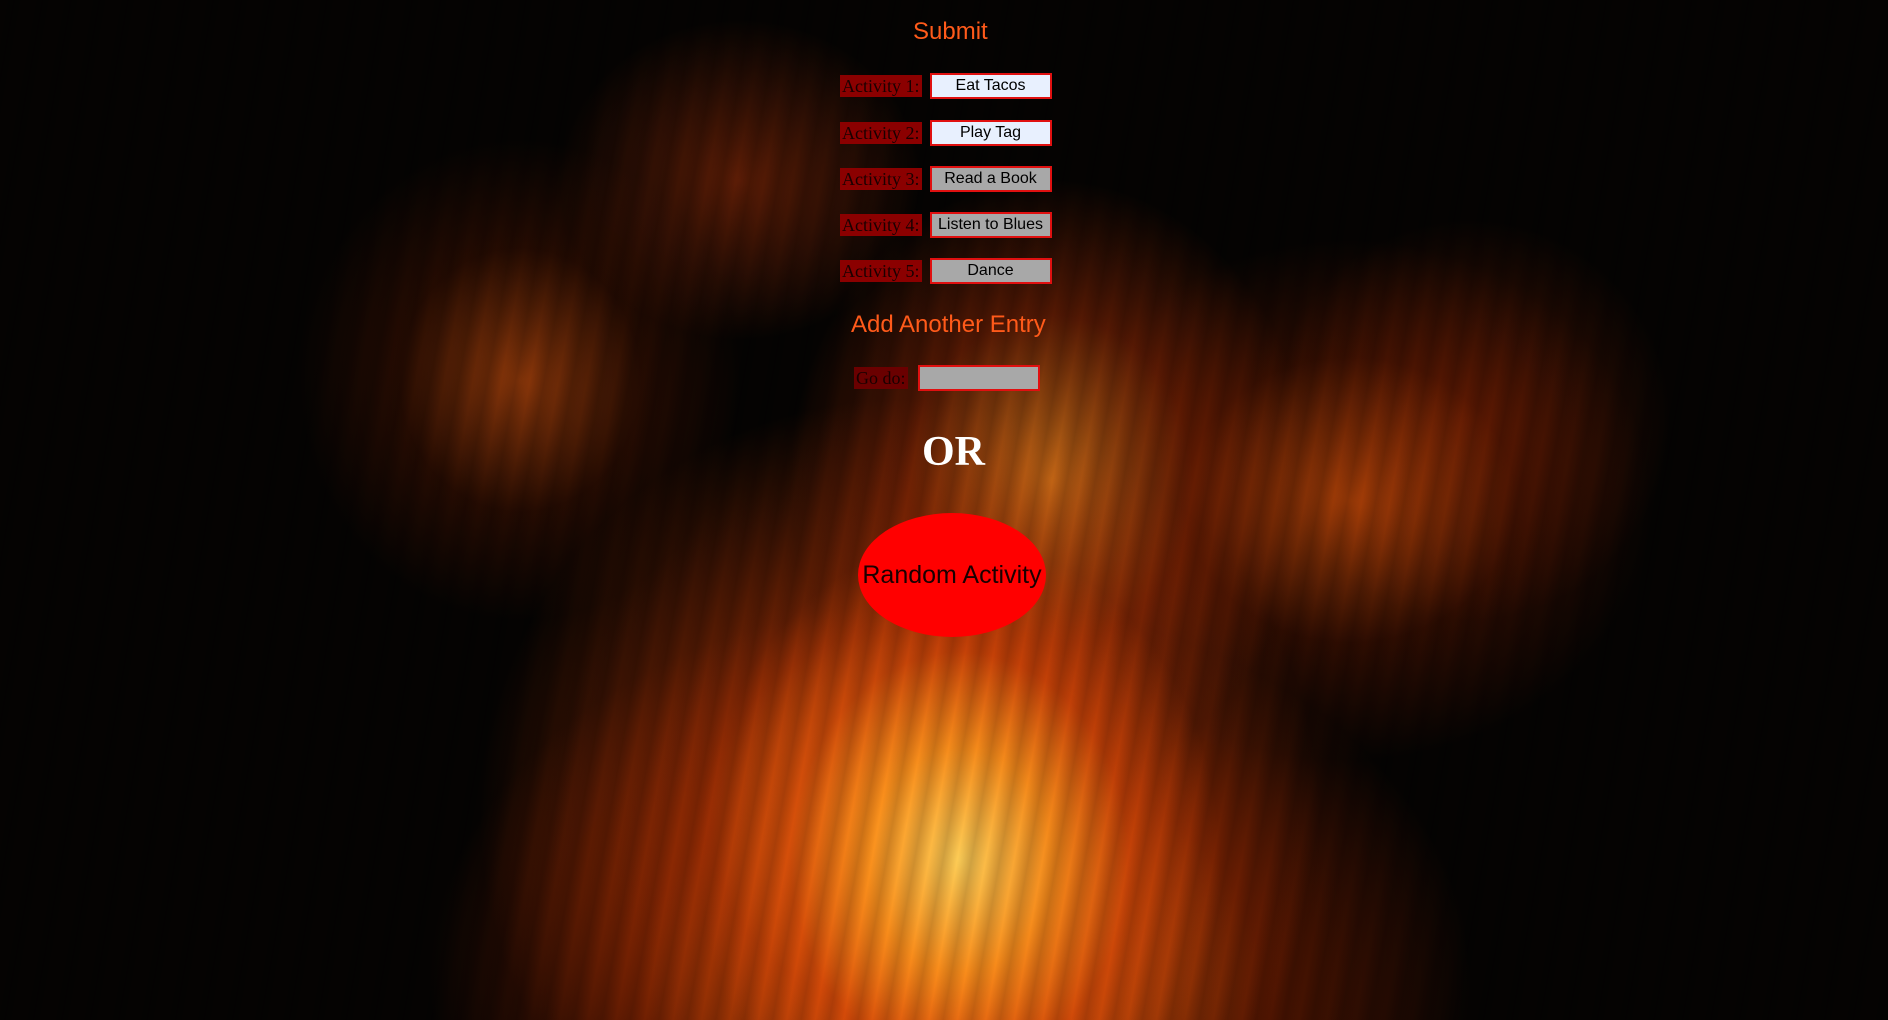 This screenshot has width=1888, height=1020. I want to click on activity-row-3: Activity 3:, so click(946, 179).